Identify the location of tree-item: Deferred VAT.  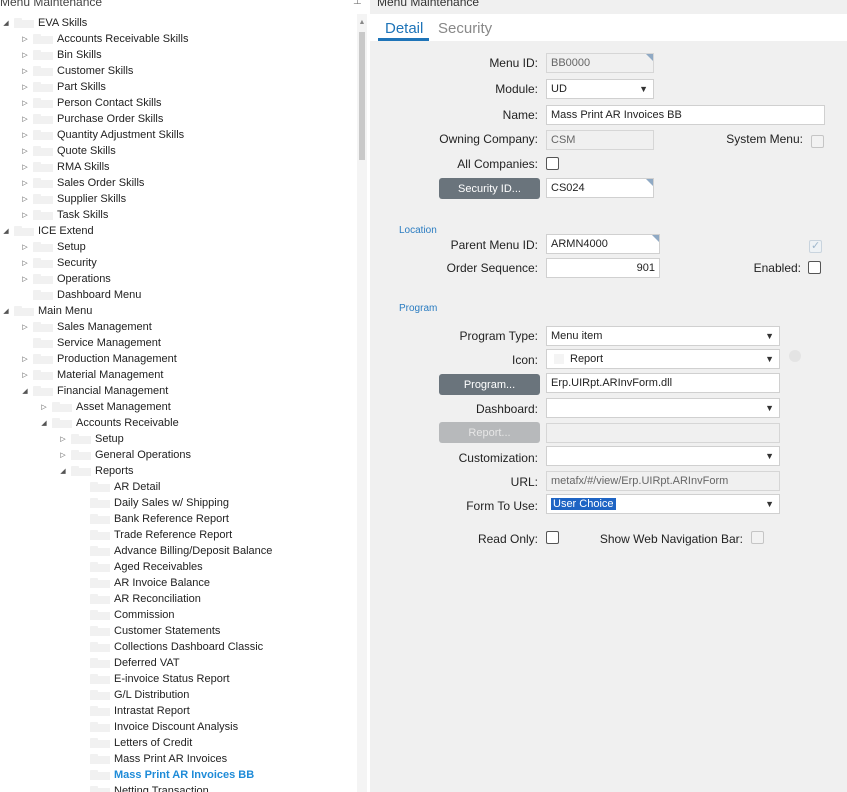
(128, 663).